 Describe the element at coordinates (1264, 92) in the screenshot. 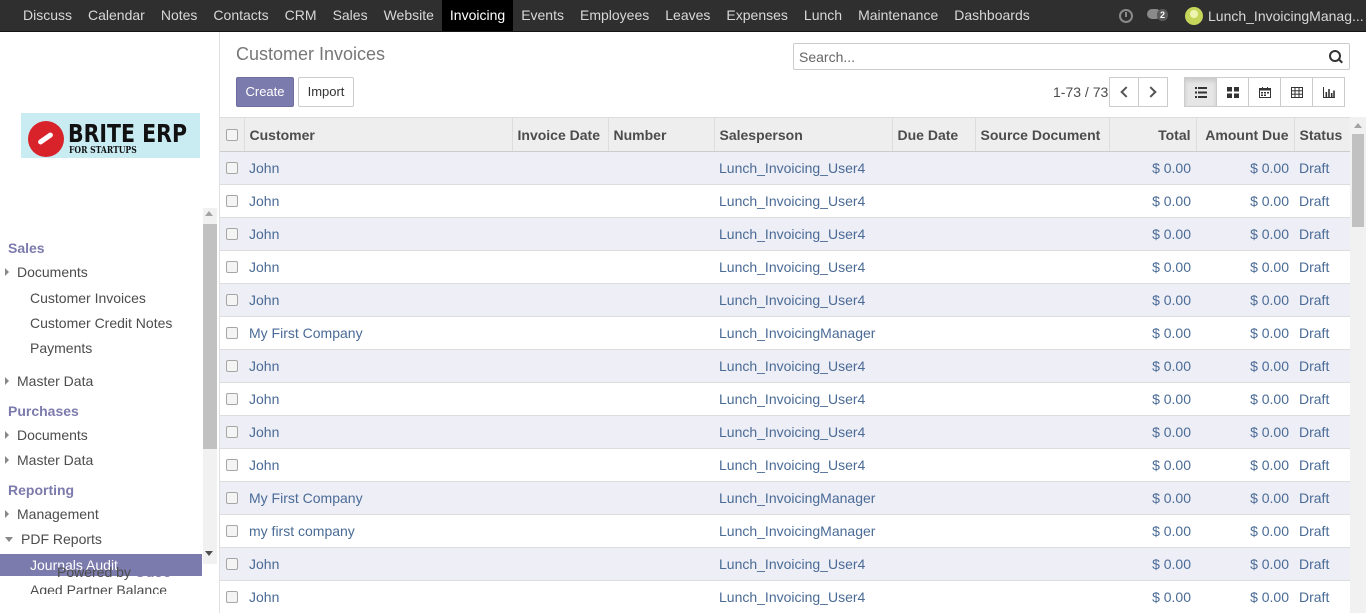

I see `calendar-view-button` at that location.